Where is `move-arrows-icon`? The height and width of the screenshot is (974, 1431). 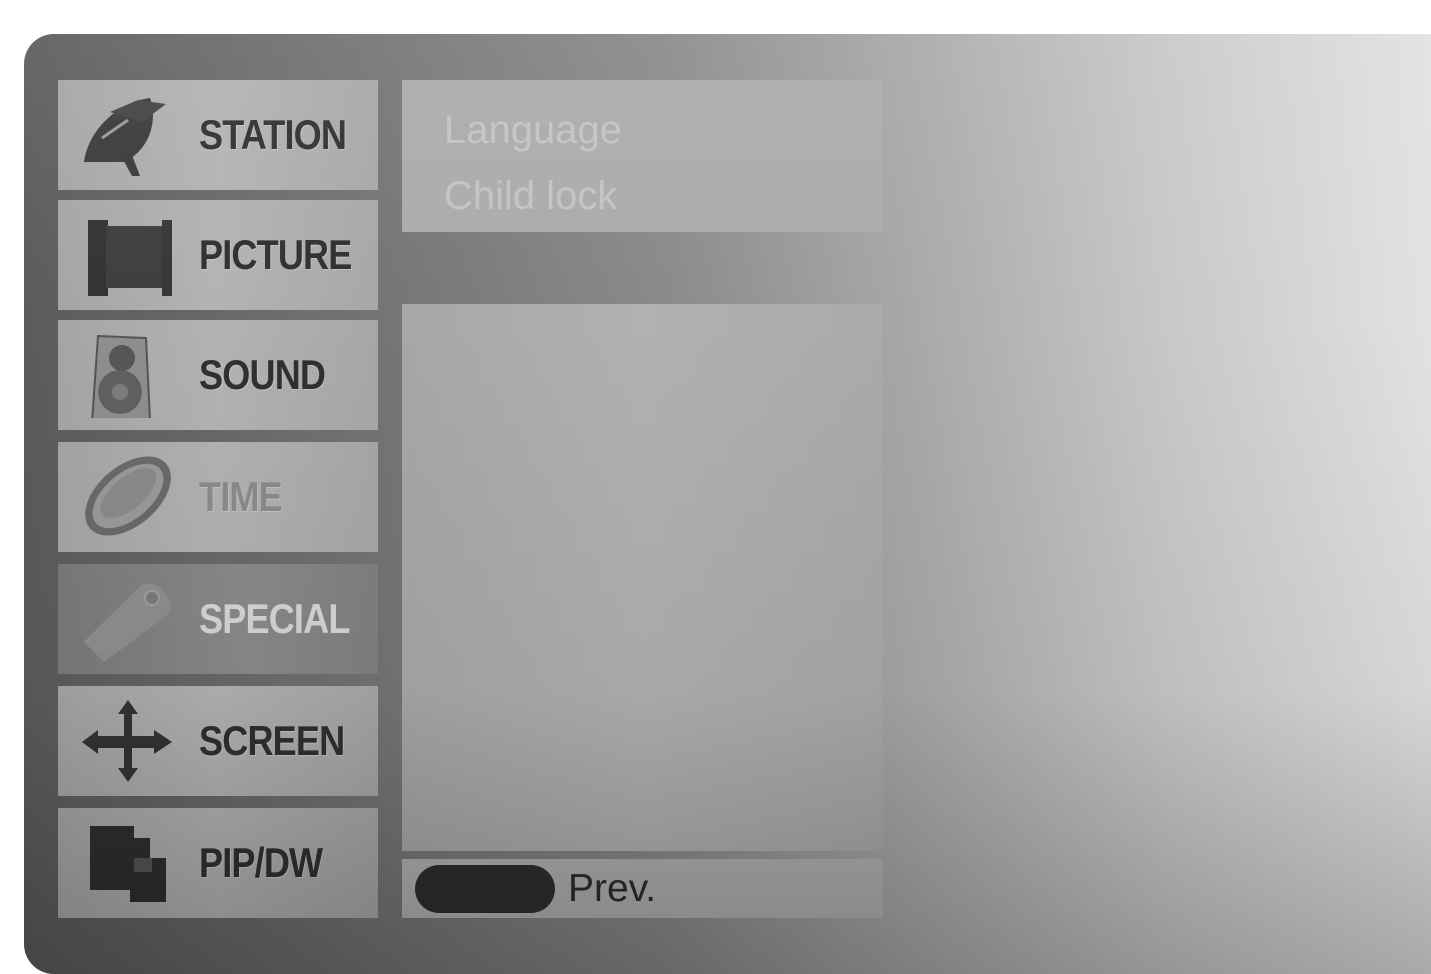
move-arrows-icon is located at coordinates (127, 741).